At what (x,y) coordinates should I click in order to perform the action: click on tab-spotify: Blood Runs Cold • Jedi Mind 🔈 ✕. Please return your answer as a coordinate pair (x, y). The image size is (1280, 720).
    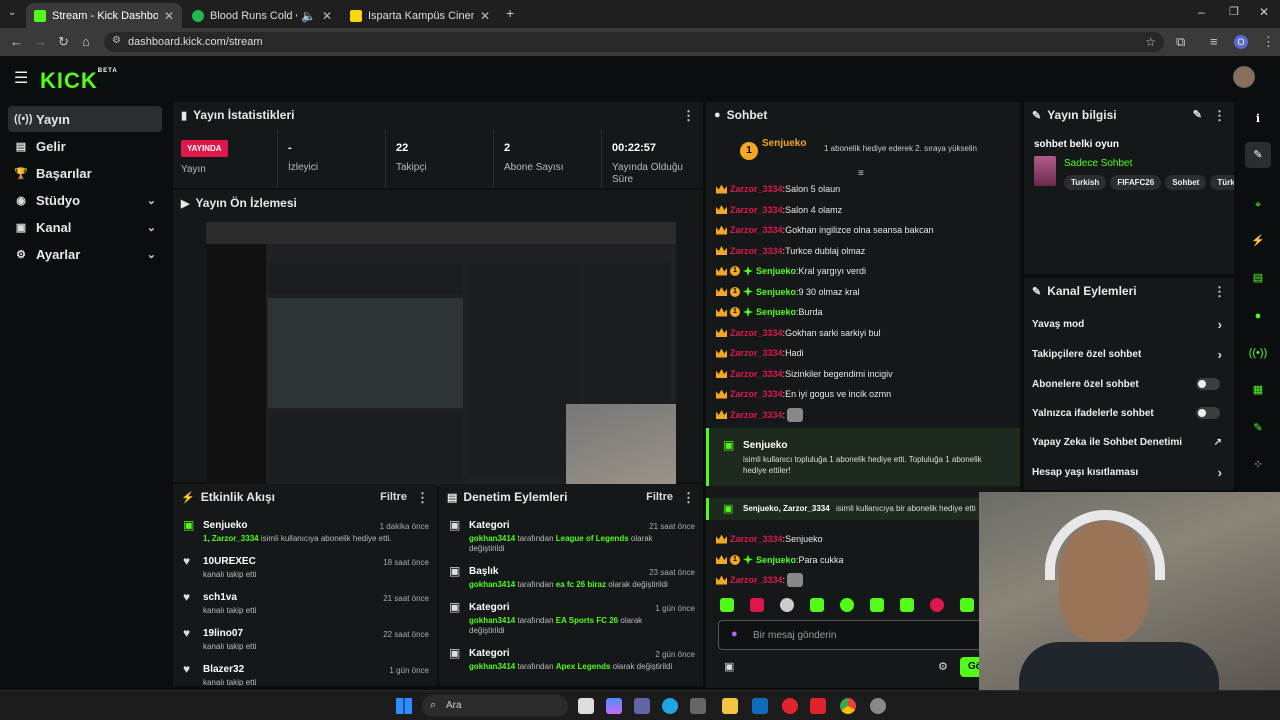
    Looking at the image, I should click on (262, 15).